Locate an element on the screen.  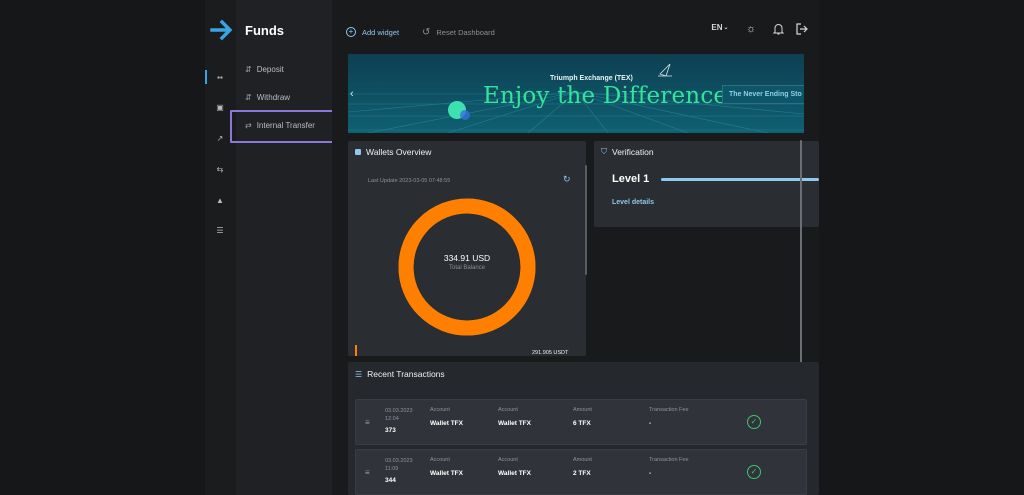
reset-icon: ↺ is located at coordinates (426, 32).